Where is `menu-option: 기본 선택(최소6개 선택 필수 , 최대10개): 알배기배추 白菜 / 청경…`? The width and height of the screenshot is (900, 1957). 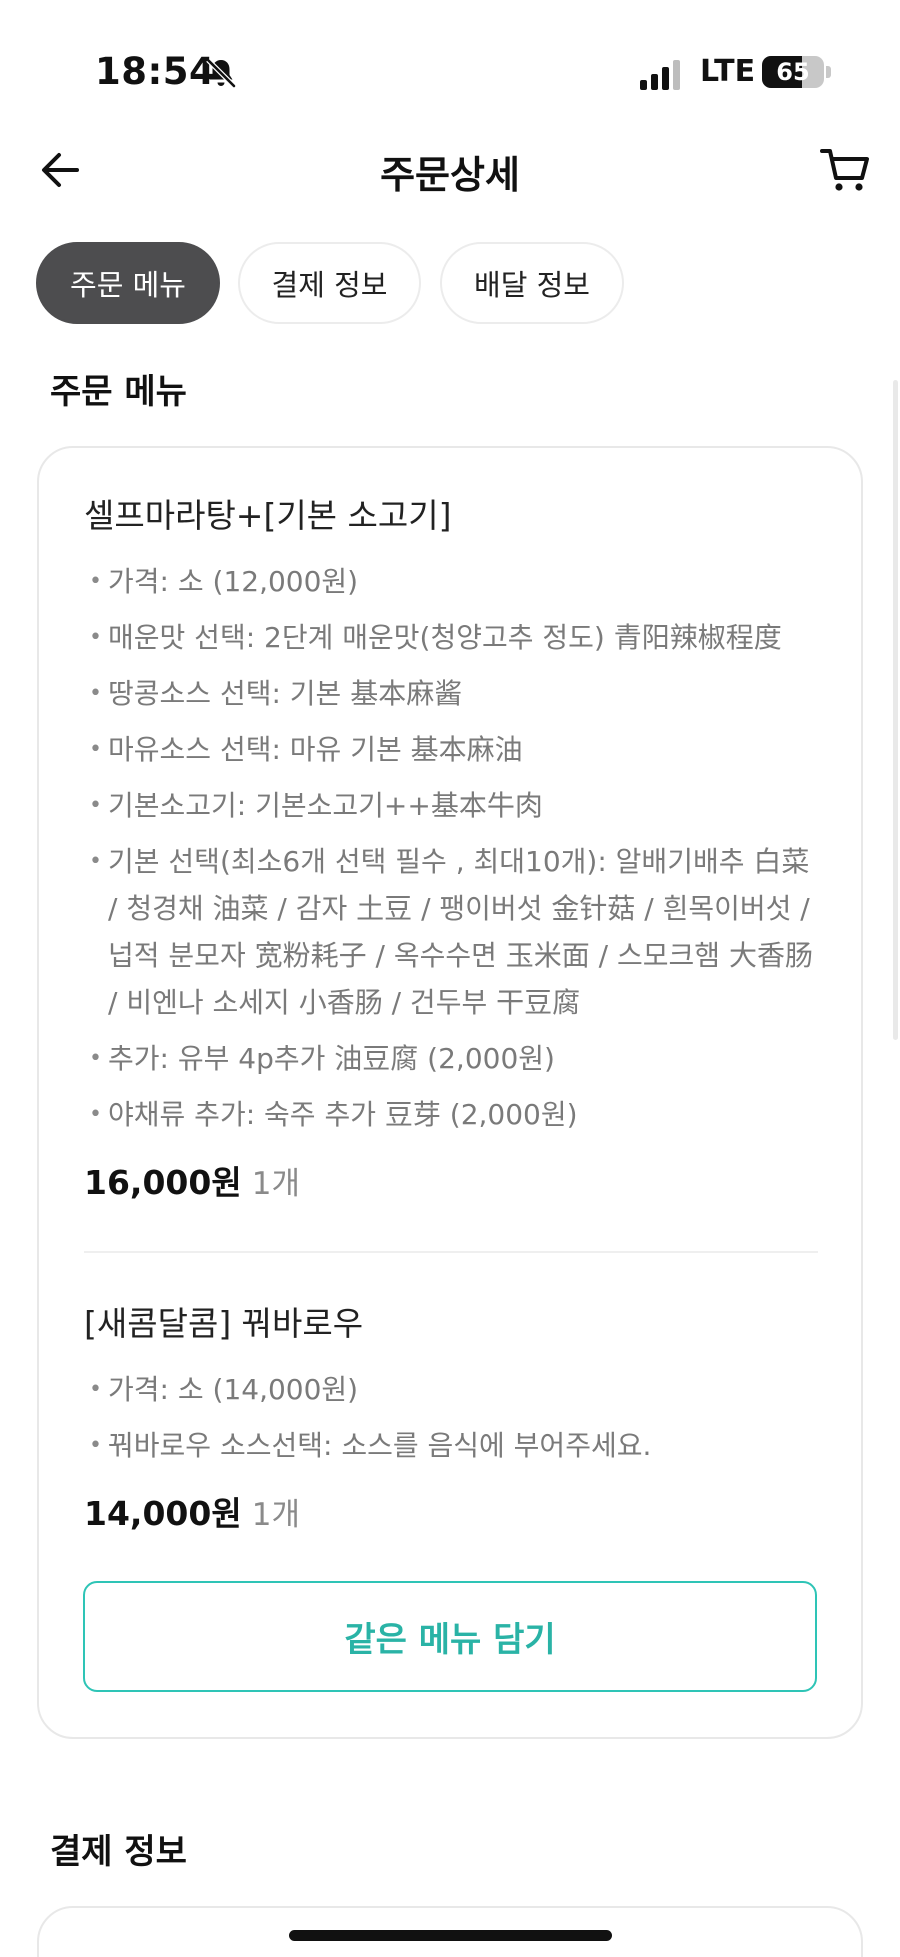 menu-option: 기본 선택(최소6개 선택 필수 , 최대10개): 알배기배추 白菜 / 청경… is located at coordinates (454, 932).